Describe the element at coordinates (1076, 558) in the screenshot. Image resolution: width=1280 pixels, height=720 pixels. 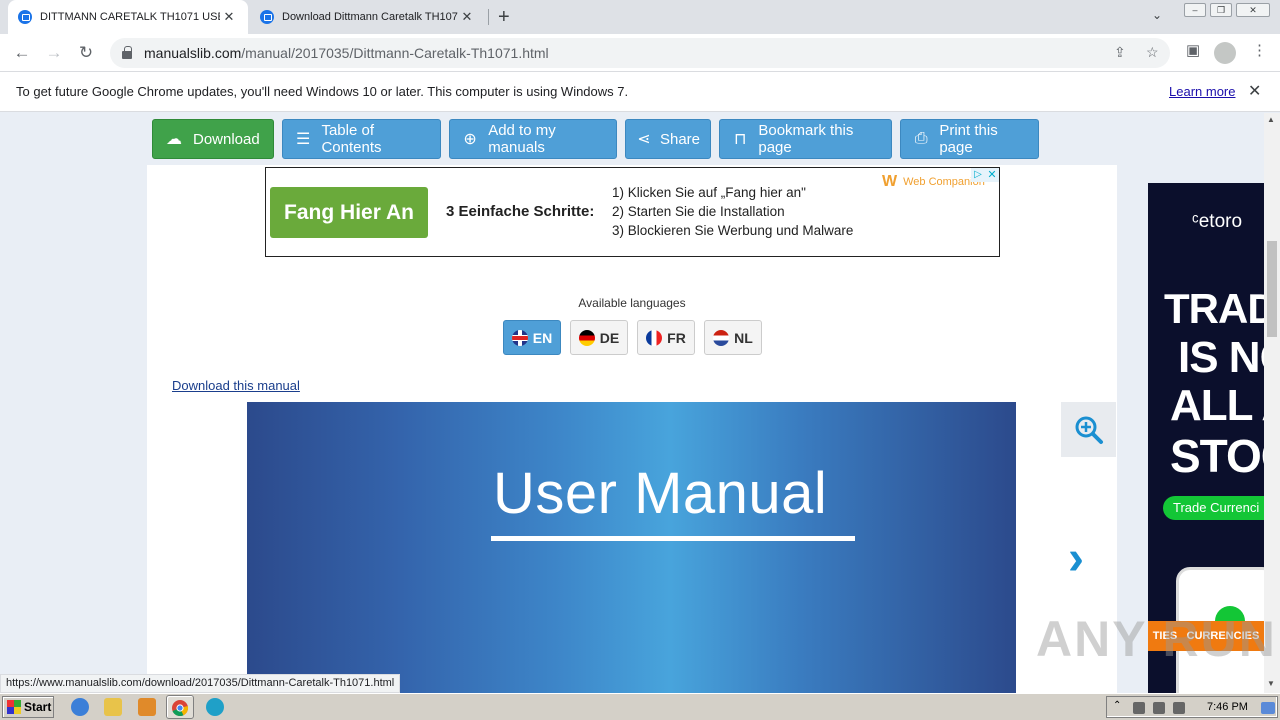
I see `next-page-chevron-icon: ›` at that location.